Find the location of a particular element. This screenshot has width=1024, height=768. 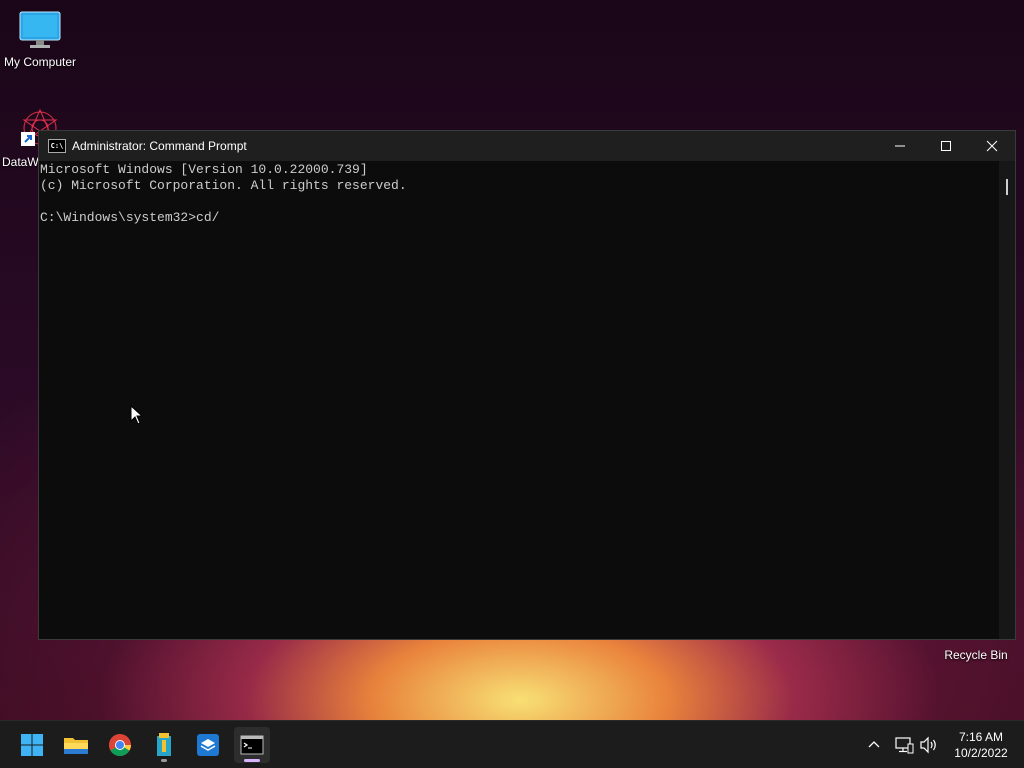

taskbar-chrome is located at coordinates (120, 745).